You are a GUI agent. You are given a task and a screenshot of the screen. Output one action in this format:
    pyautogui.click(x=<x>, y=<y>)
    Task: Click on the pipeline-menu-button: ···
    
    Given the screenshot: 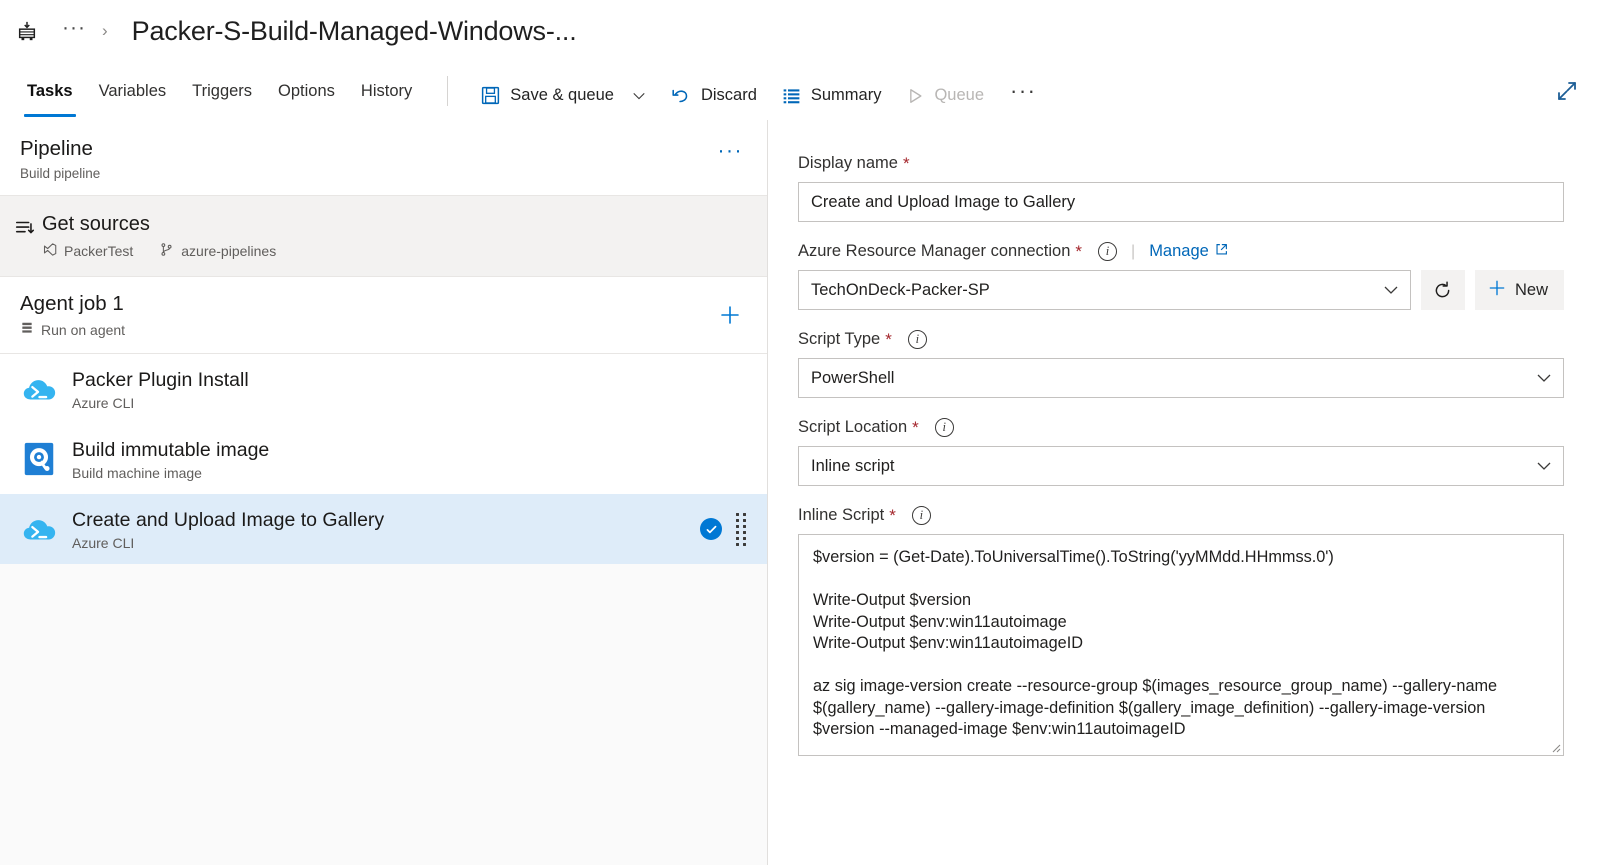 What is the action you would take?
    pyautogui.click(x=730, y=153)
    